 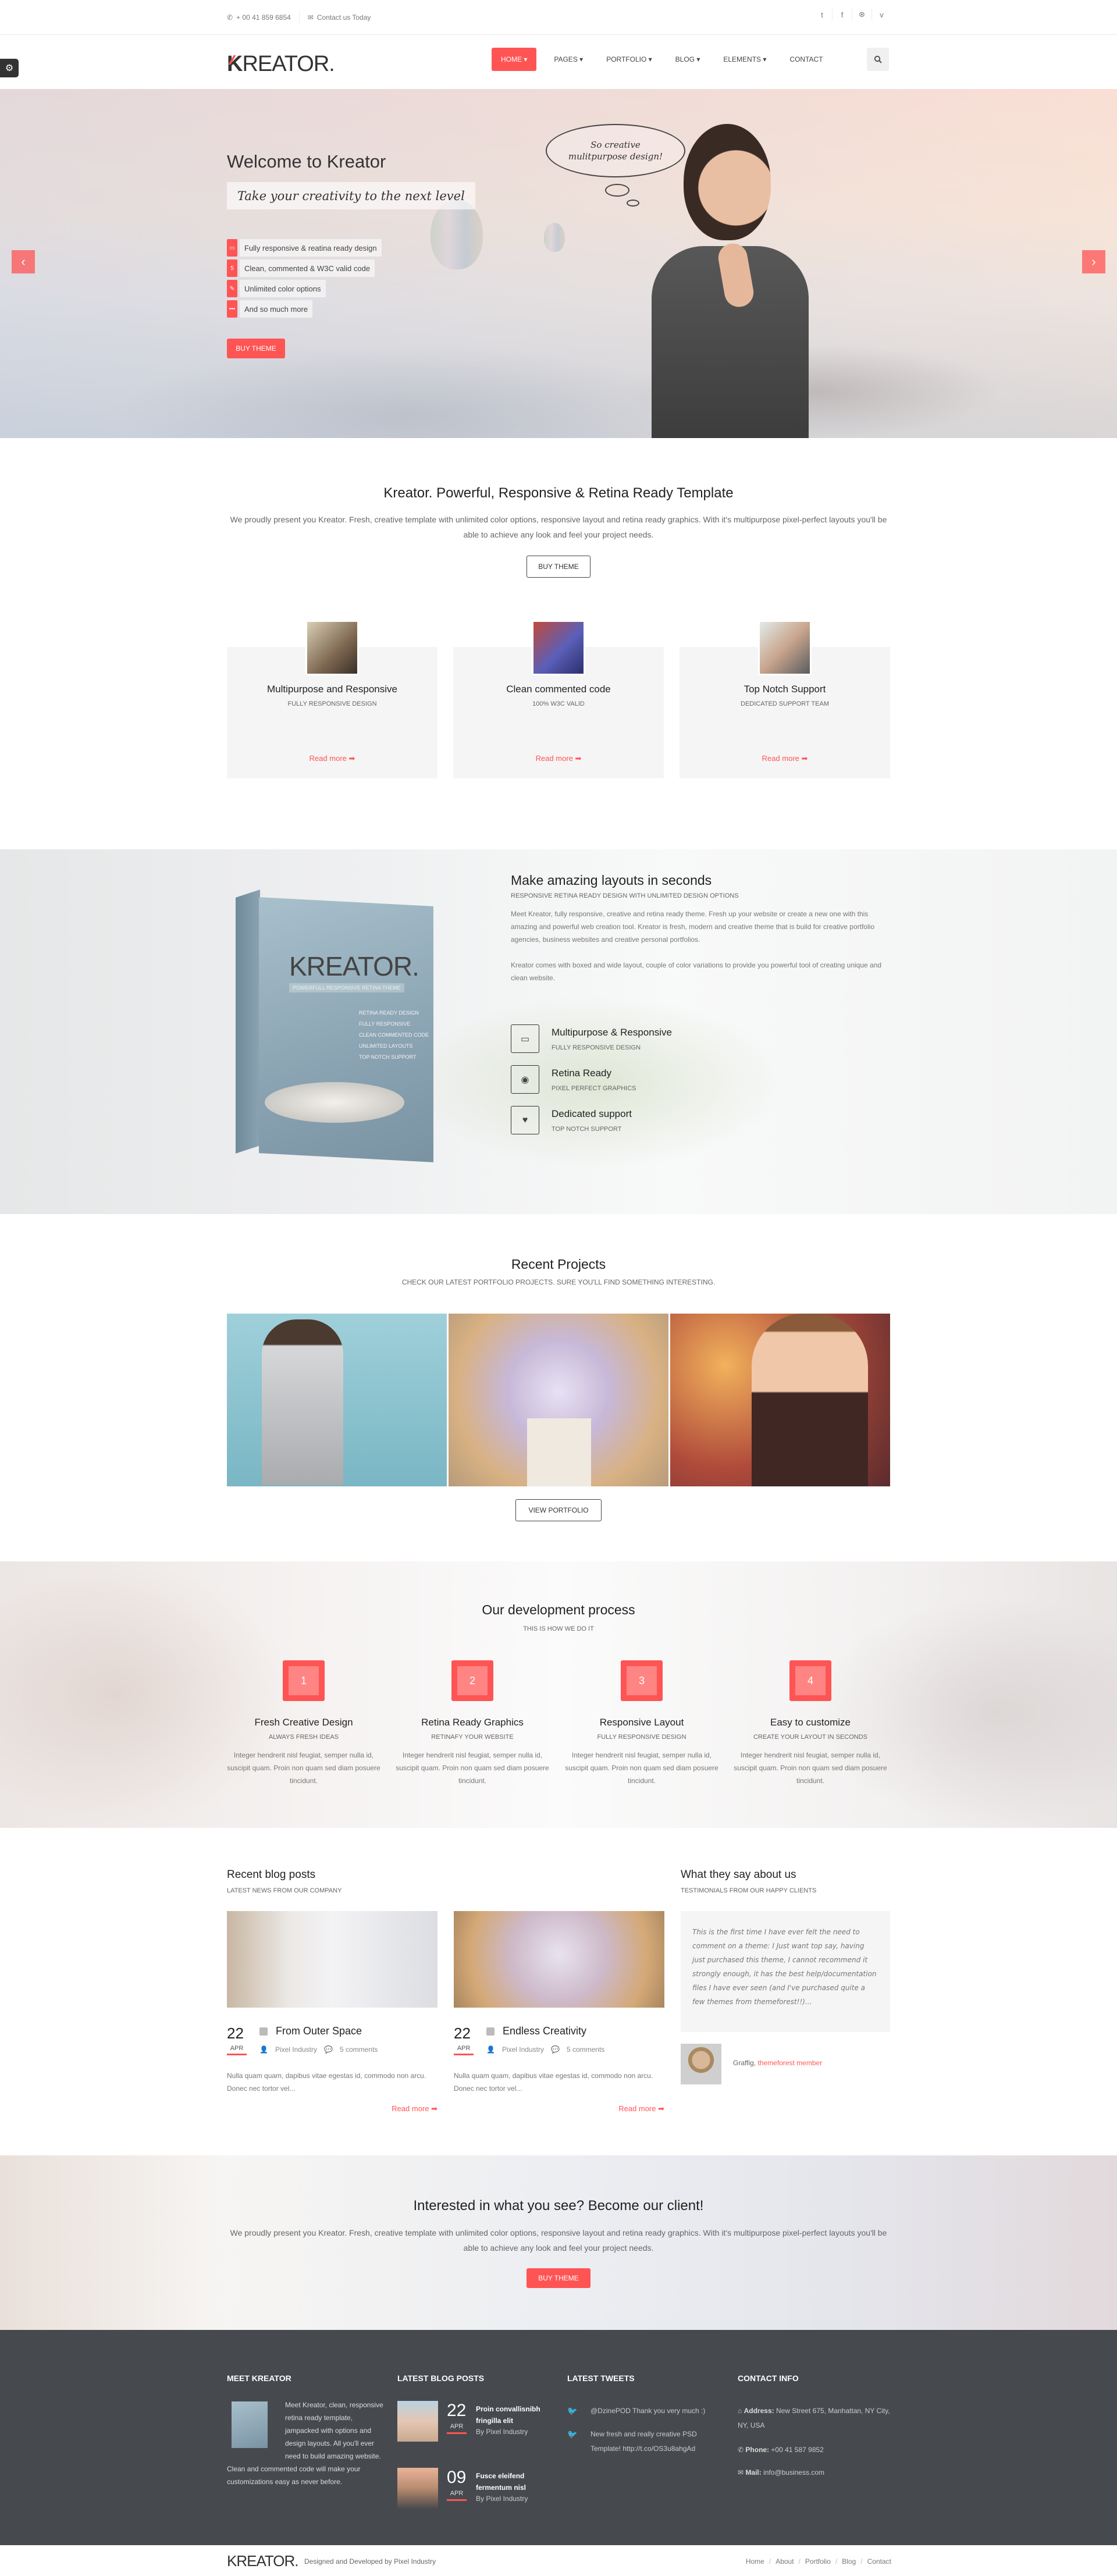 I want to click on footer-link-about: About, so click(x=785, y=2562).